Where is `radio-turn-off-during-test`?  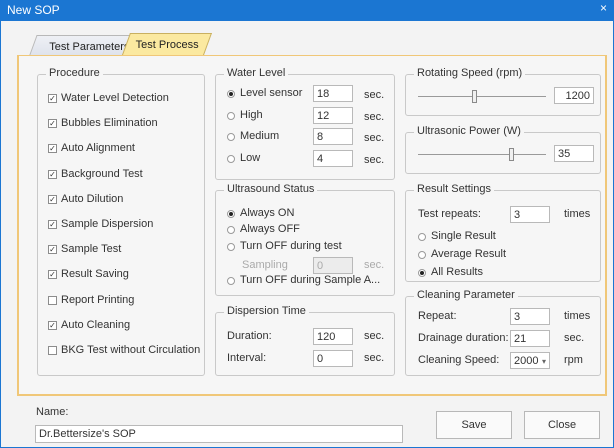 radio-turn-off-during-test is located at coordinates (231, 247).